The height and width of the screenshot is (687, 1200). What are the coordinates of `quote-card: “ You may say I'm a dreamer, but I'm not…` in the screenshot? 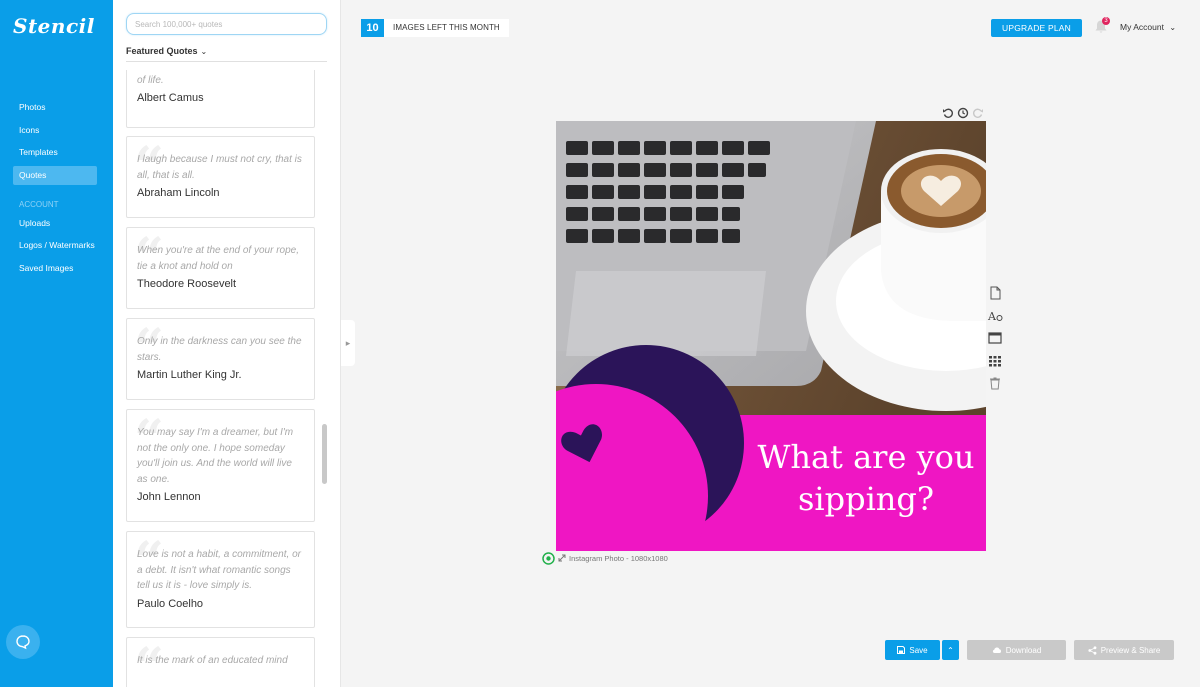 It's located at (220, 465).